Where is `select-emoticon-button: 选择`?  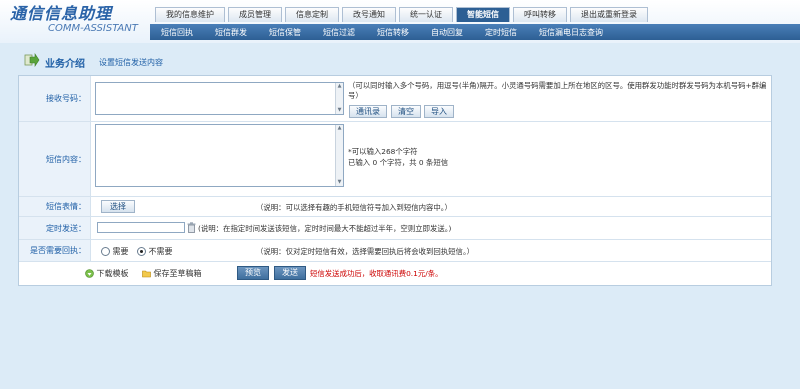
select-emoticon-button: 选择 is located at coordinates (118, 206).